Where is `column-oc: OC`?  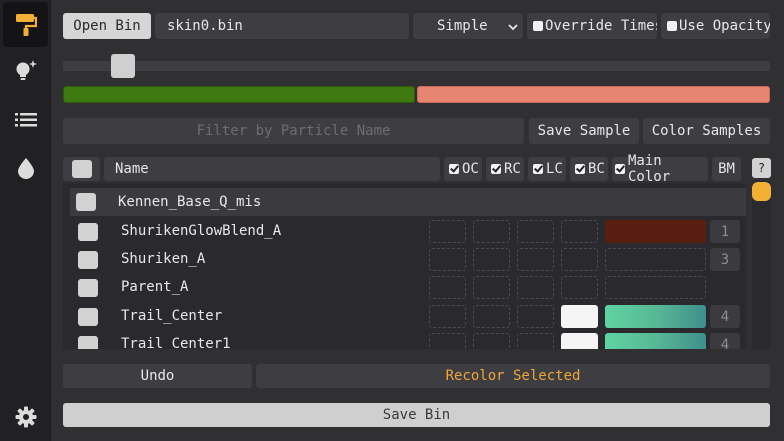 column-oc: OC is located at coordinates (463, 169).